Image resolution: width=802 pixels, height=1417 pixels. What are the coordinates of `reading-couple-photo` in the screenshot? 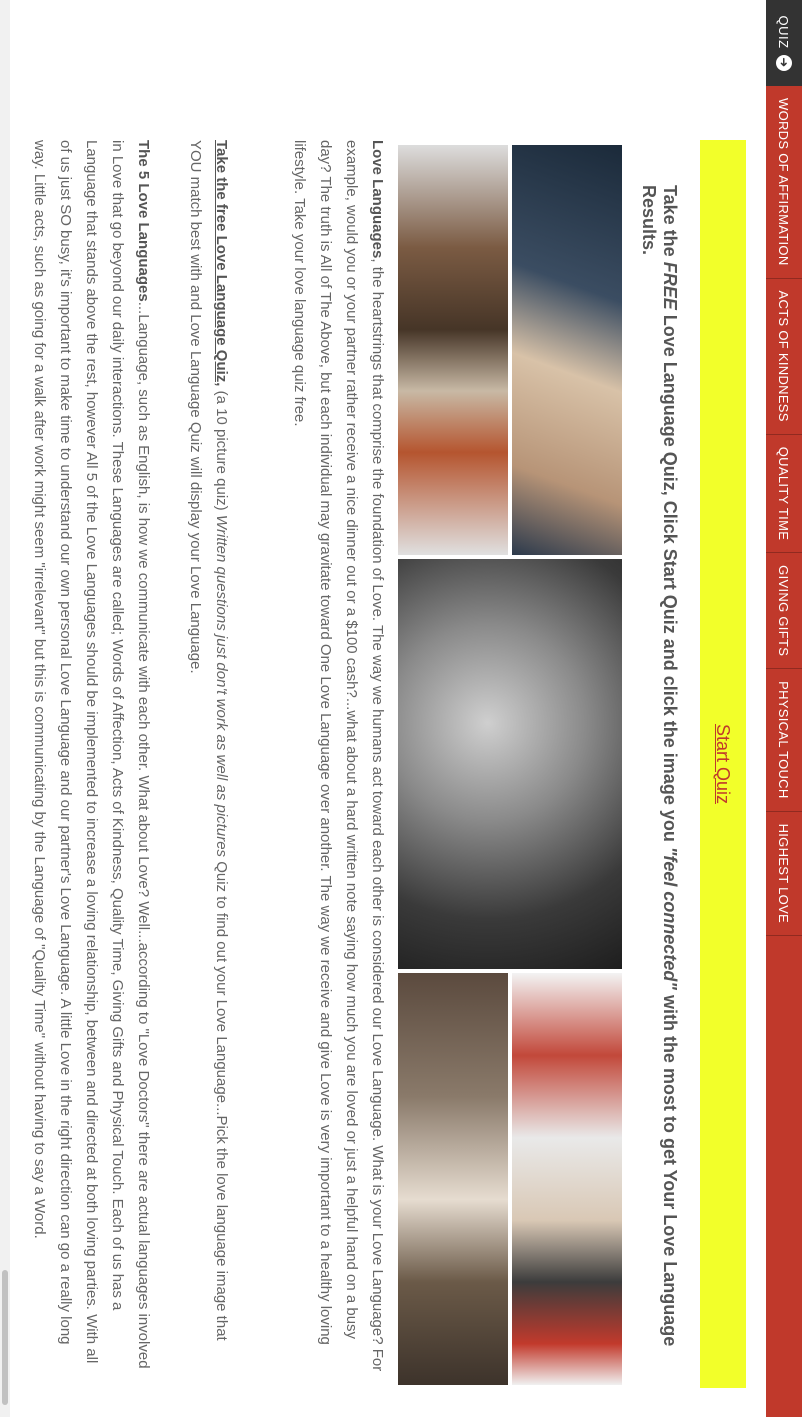 It's located at (453, 1179).